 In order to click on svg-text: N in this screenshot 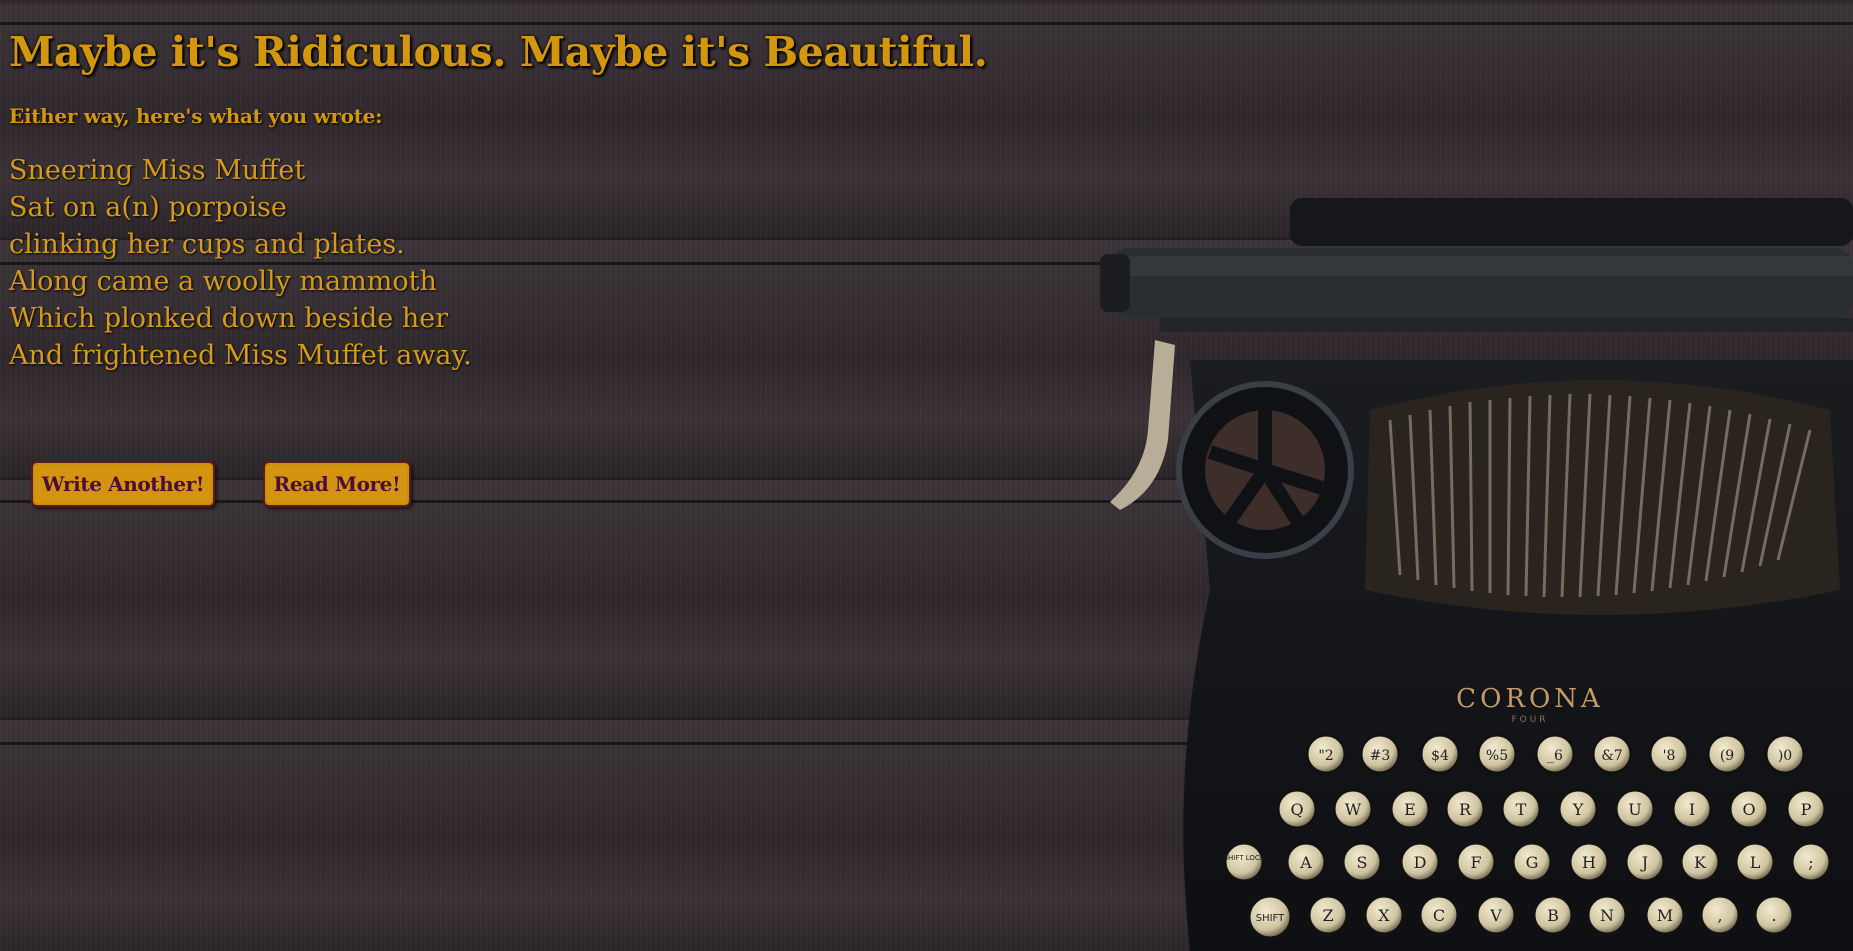, I will do `click(1607, 915)`.